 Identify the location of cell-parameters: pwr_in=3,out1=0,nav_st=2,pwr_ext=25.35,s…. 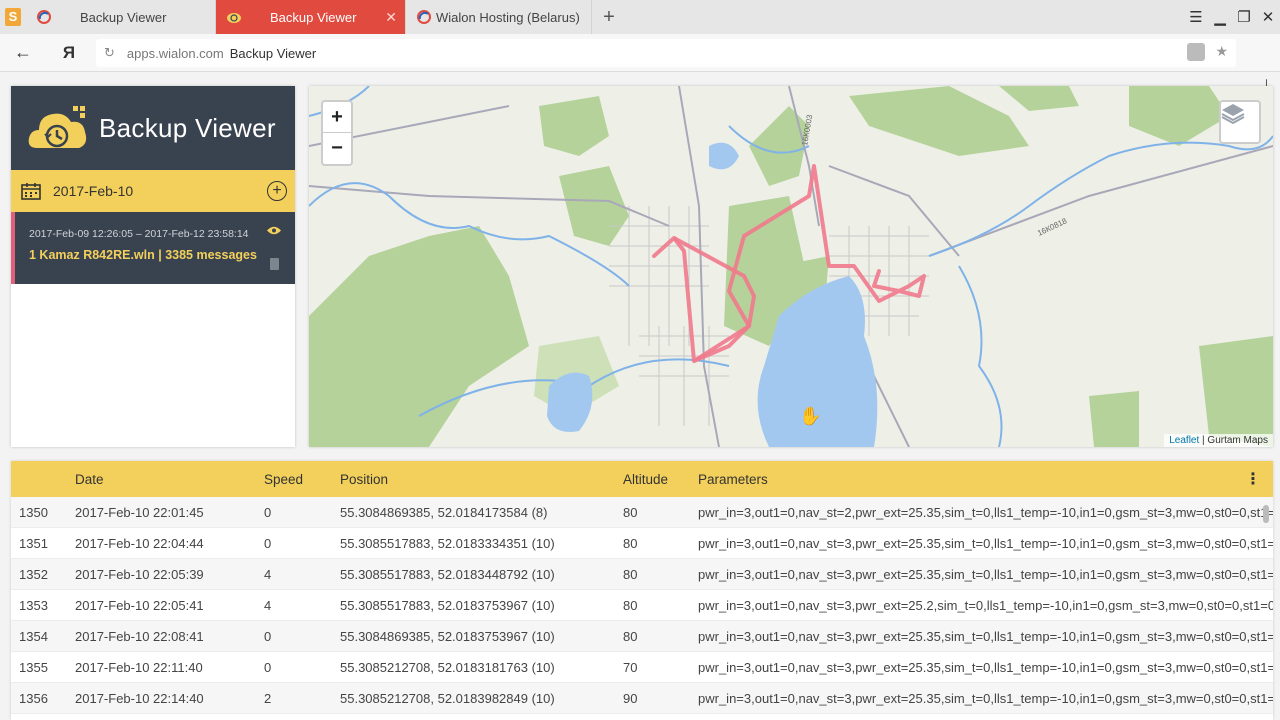
(985, 512).